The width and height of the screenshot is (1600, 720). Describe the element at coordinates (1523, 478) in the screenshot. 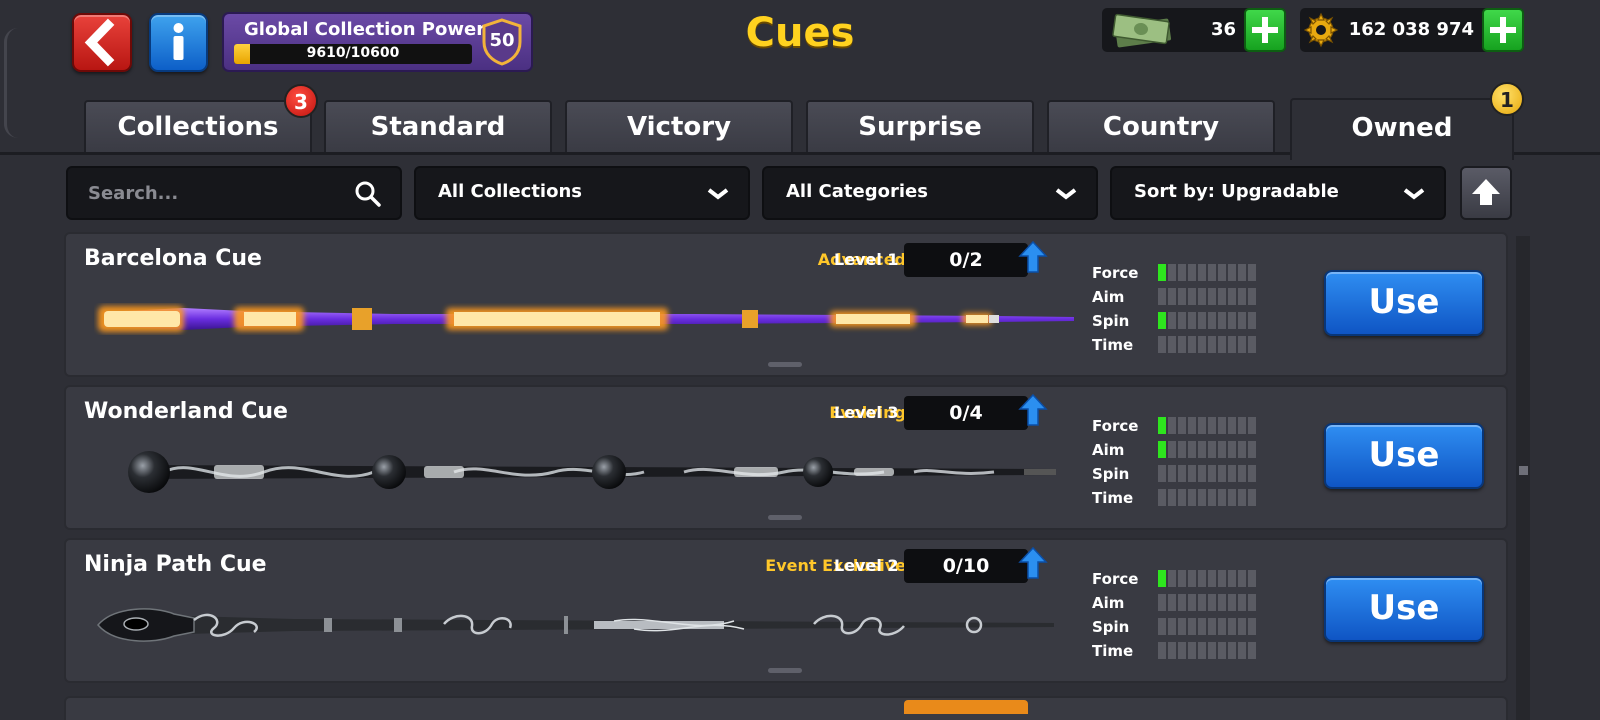

I see `scrollbar-track` at that location.